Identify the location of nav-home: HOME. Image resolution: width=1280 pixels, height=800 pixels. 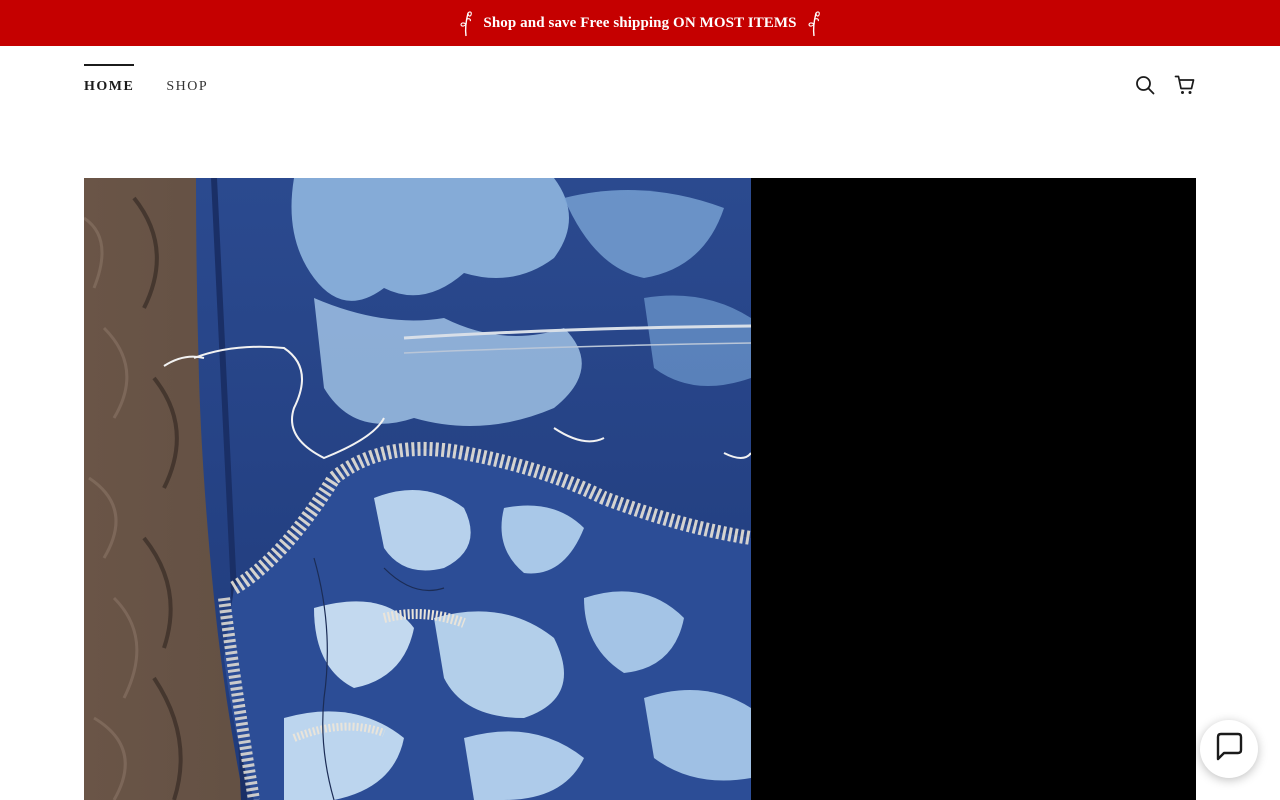
(109, 79).